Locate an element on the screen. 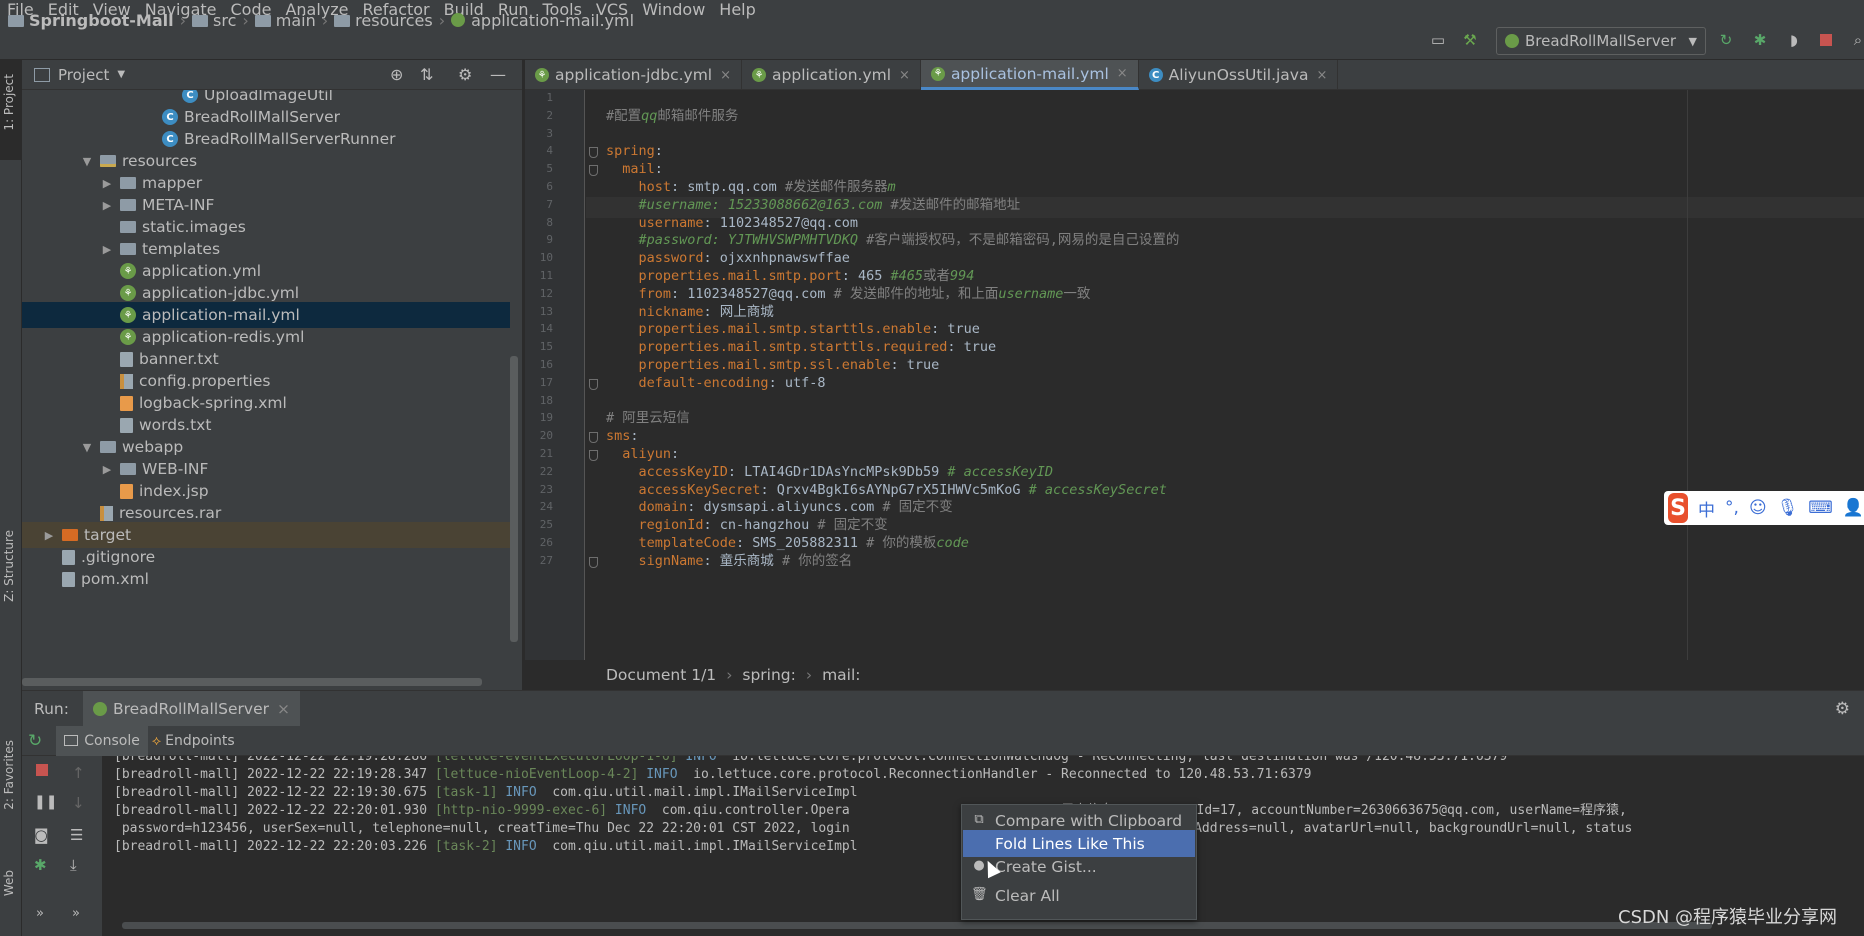 This screenshot has width=1864, height=936. punctuation-icon: °, is located at coordinates (1732, 508).